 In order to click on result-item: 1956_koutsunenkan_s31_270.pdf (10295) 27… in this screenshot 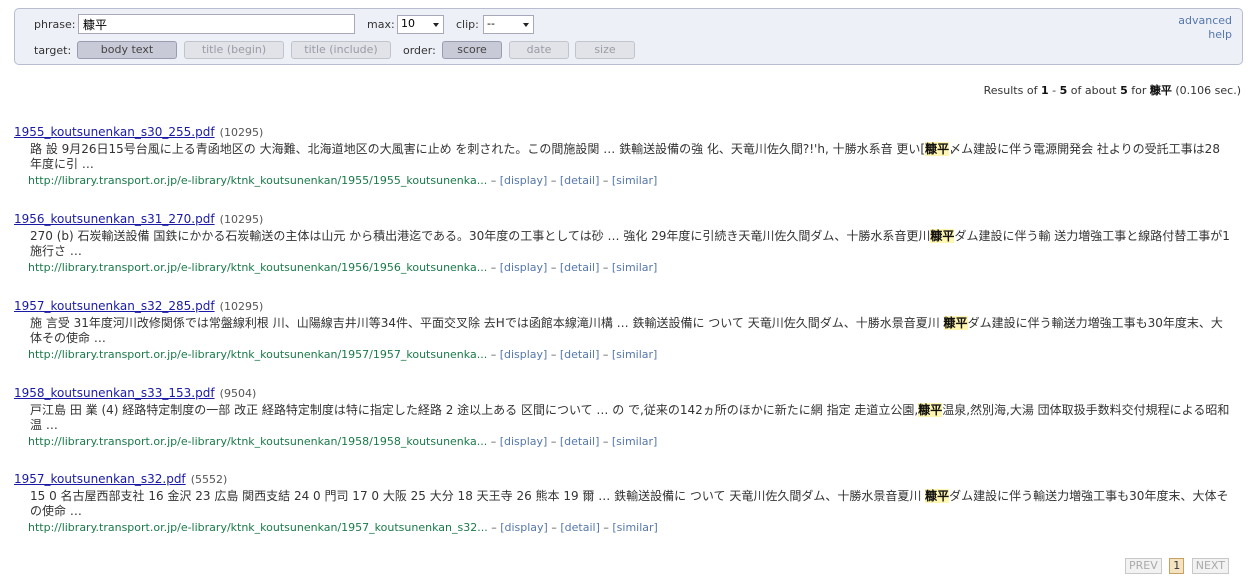, I will do `click(622, 241)`.